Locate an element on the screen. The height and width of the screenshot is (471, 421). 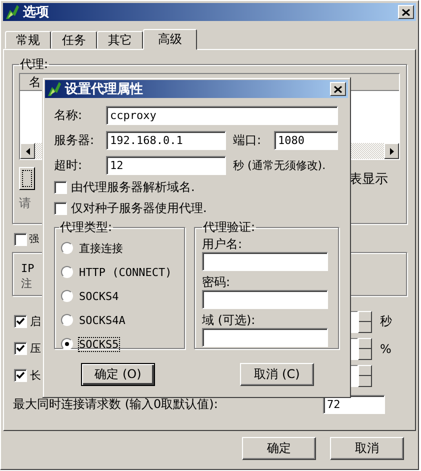
field-label: 超时: is located at coordinates (69, 165).